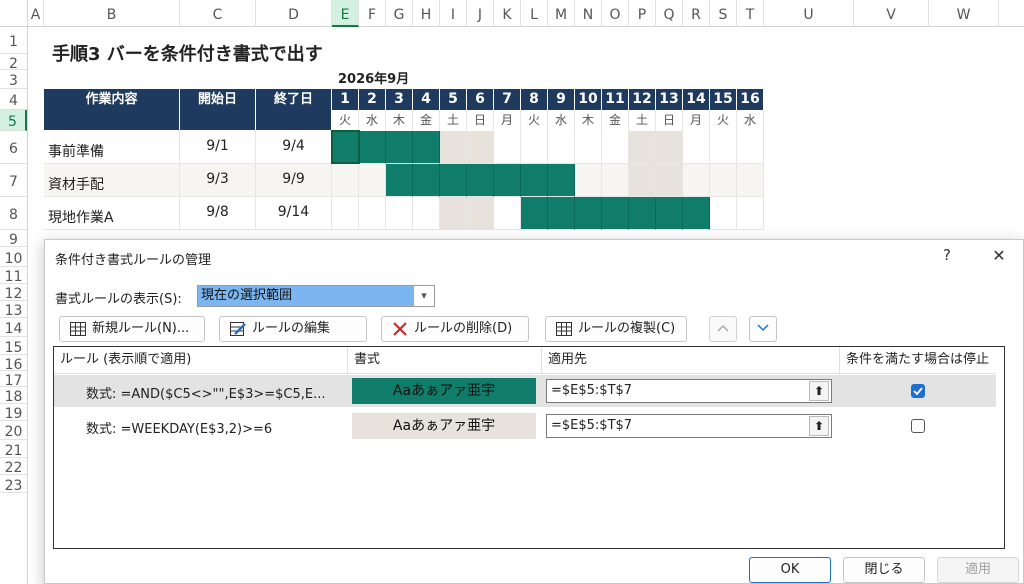 The image size is (1024, 584). I want to click on row-header-9: 9, so click(13, 239).